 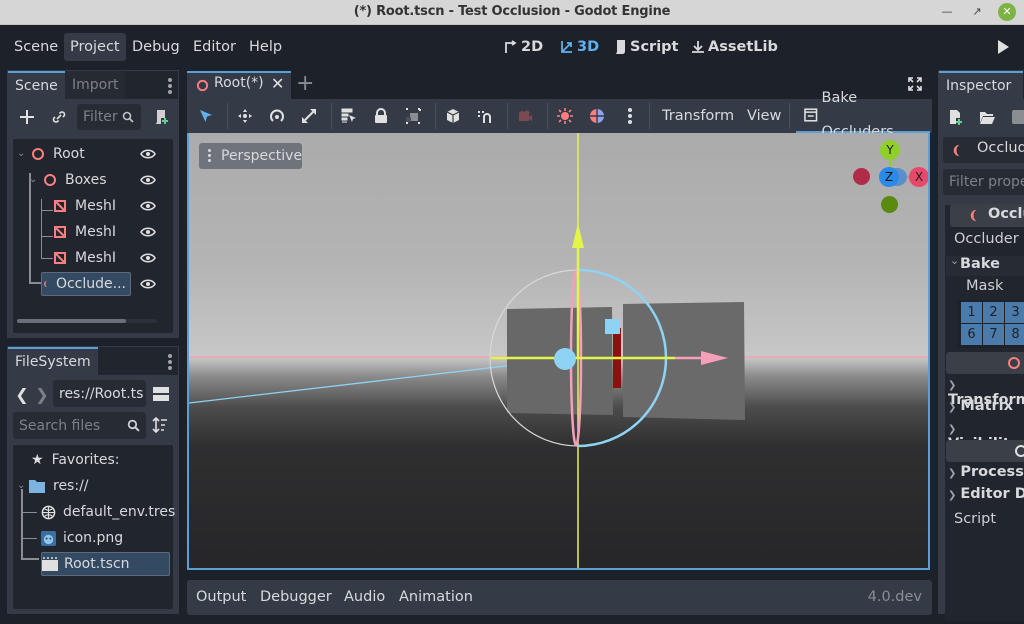 I want to click on camera-icon, so click(x=525, y=115).